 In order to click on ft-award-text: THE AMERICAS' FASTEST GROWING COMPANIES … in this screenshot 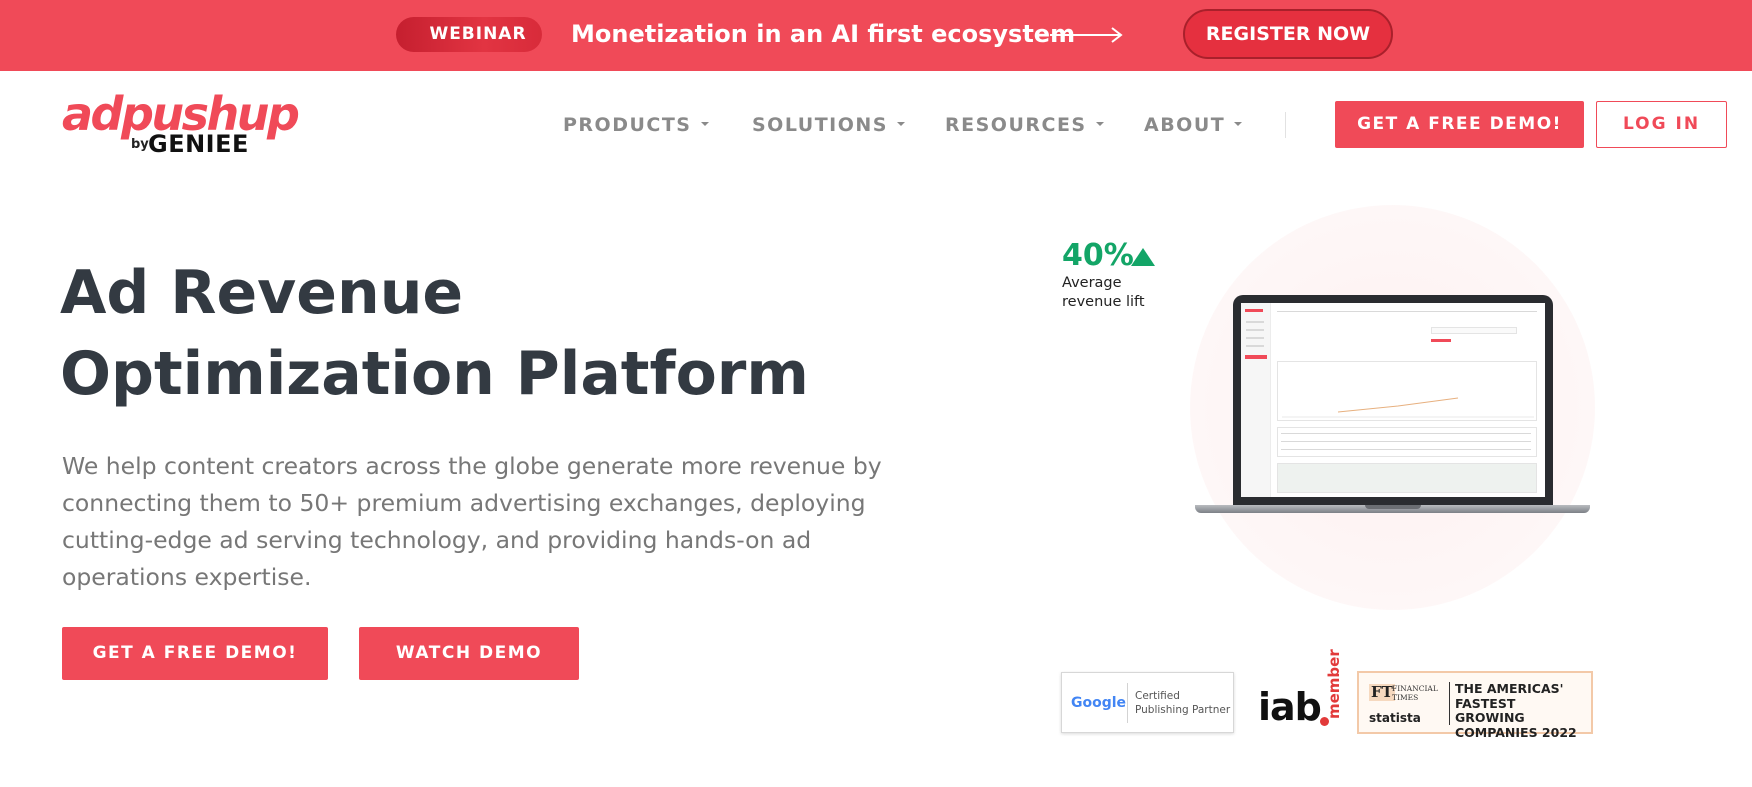, I will do `click(1516, 710)`.